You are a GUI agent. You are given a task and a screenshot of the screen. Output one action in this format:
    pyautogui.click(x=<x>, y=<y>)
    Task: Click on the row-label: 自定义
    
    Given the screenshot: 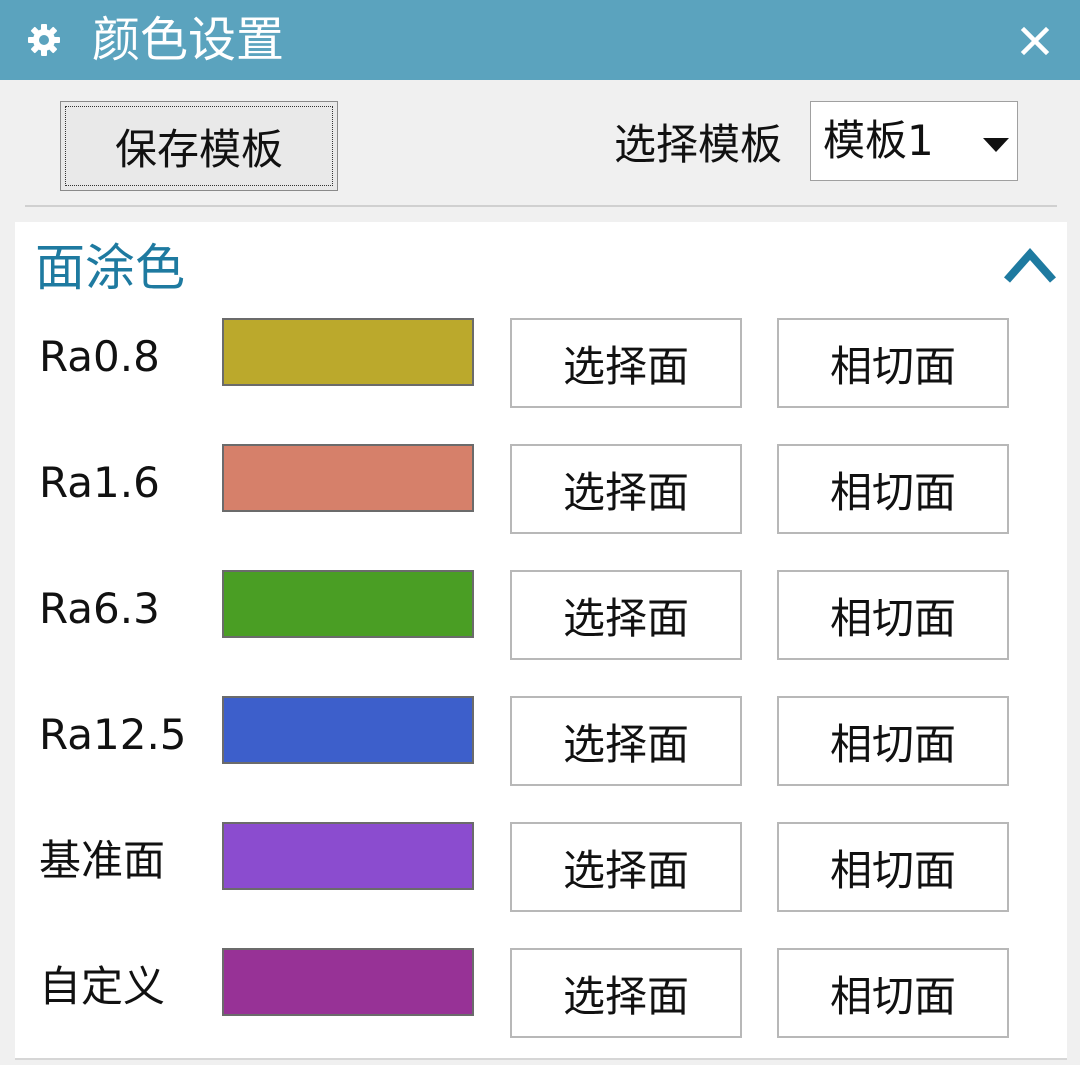 What is the action you would take?
    pyautogui.click(x=102, y=986)
    